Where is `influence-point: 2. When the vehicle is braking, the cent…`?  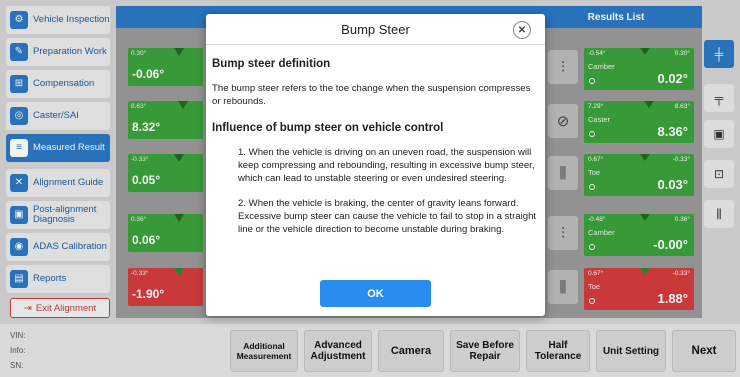
influence-point: 2. When the vehicle is braking, the cent… is located at coordinates (387, 216).